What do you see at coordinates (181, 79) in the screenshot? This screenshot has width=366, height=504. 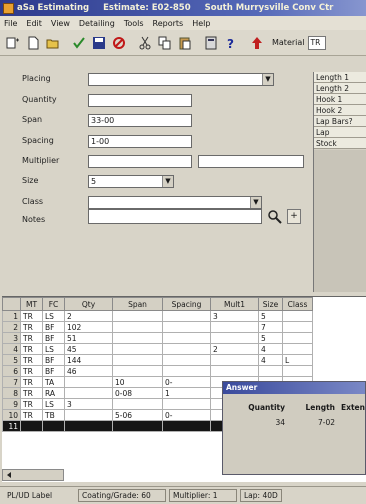 I see `placing-dropdown: ▼` at bounding box center [181, 79].